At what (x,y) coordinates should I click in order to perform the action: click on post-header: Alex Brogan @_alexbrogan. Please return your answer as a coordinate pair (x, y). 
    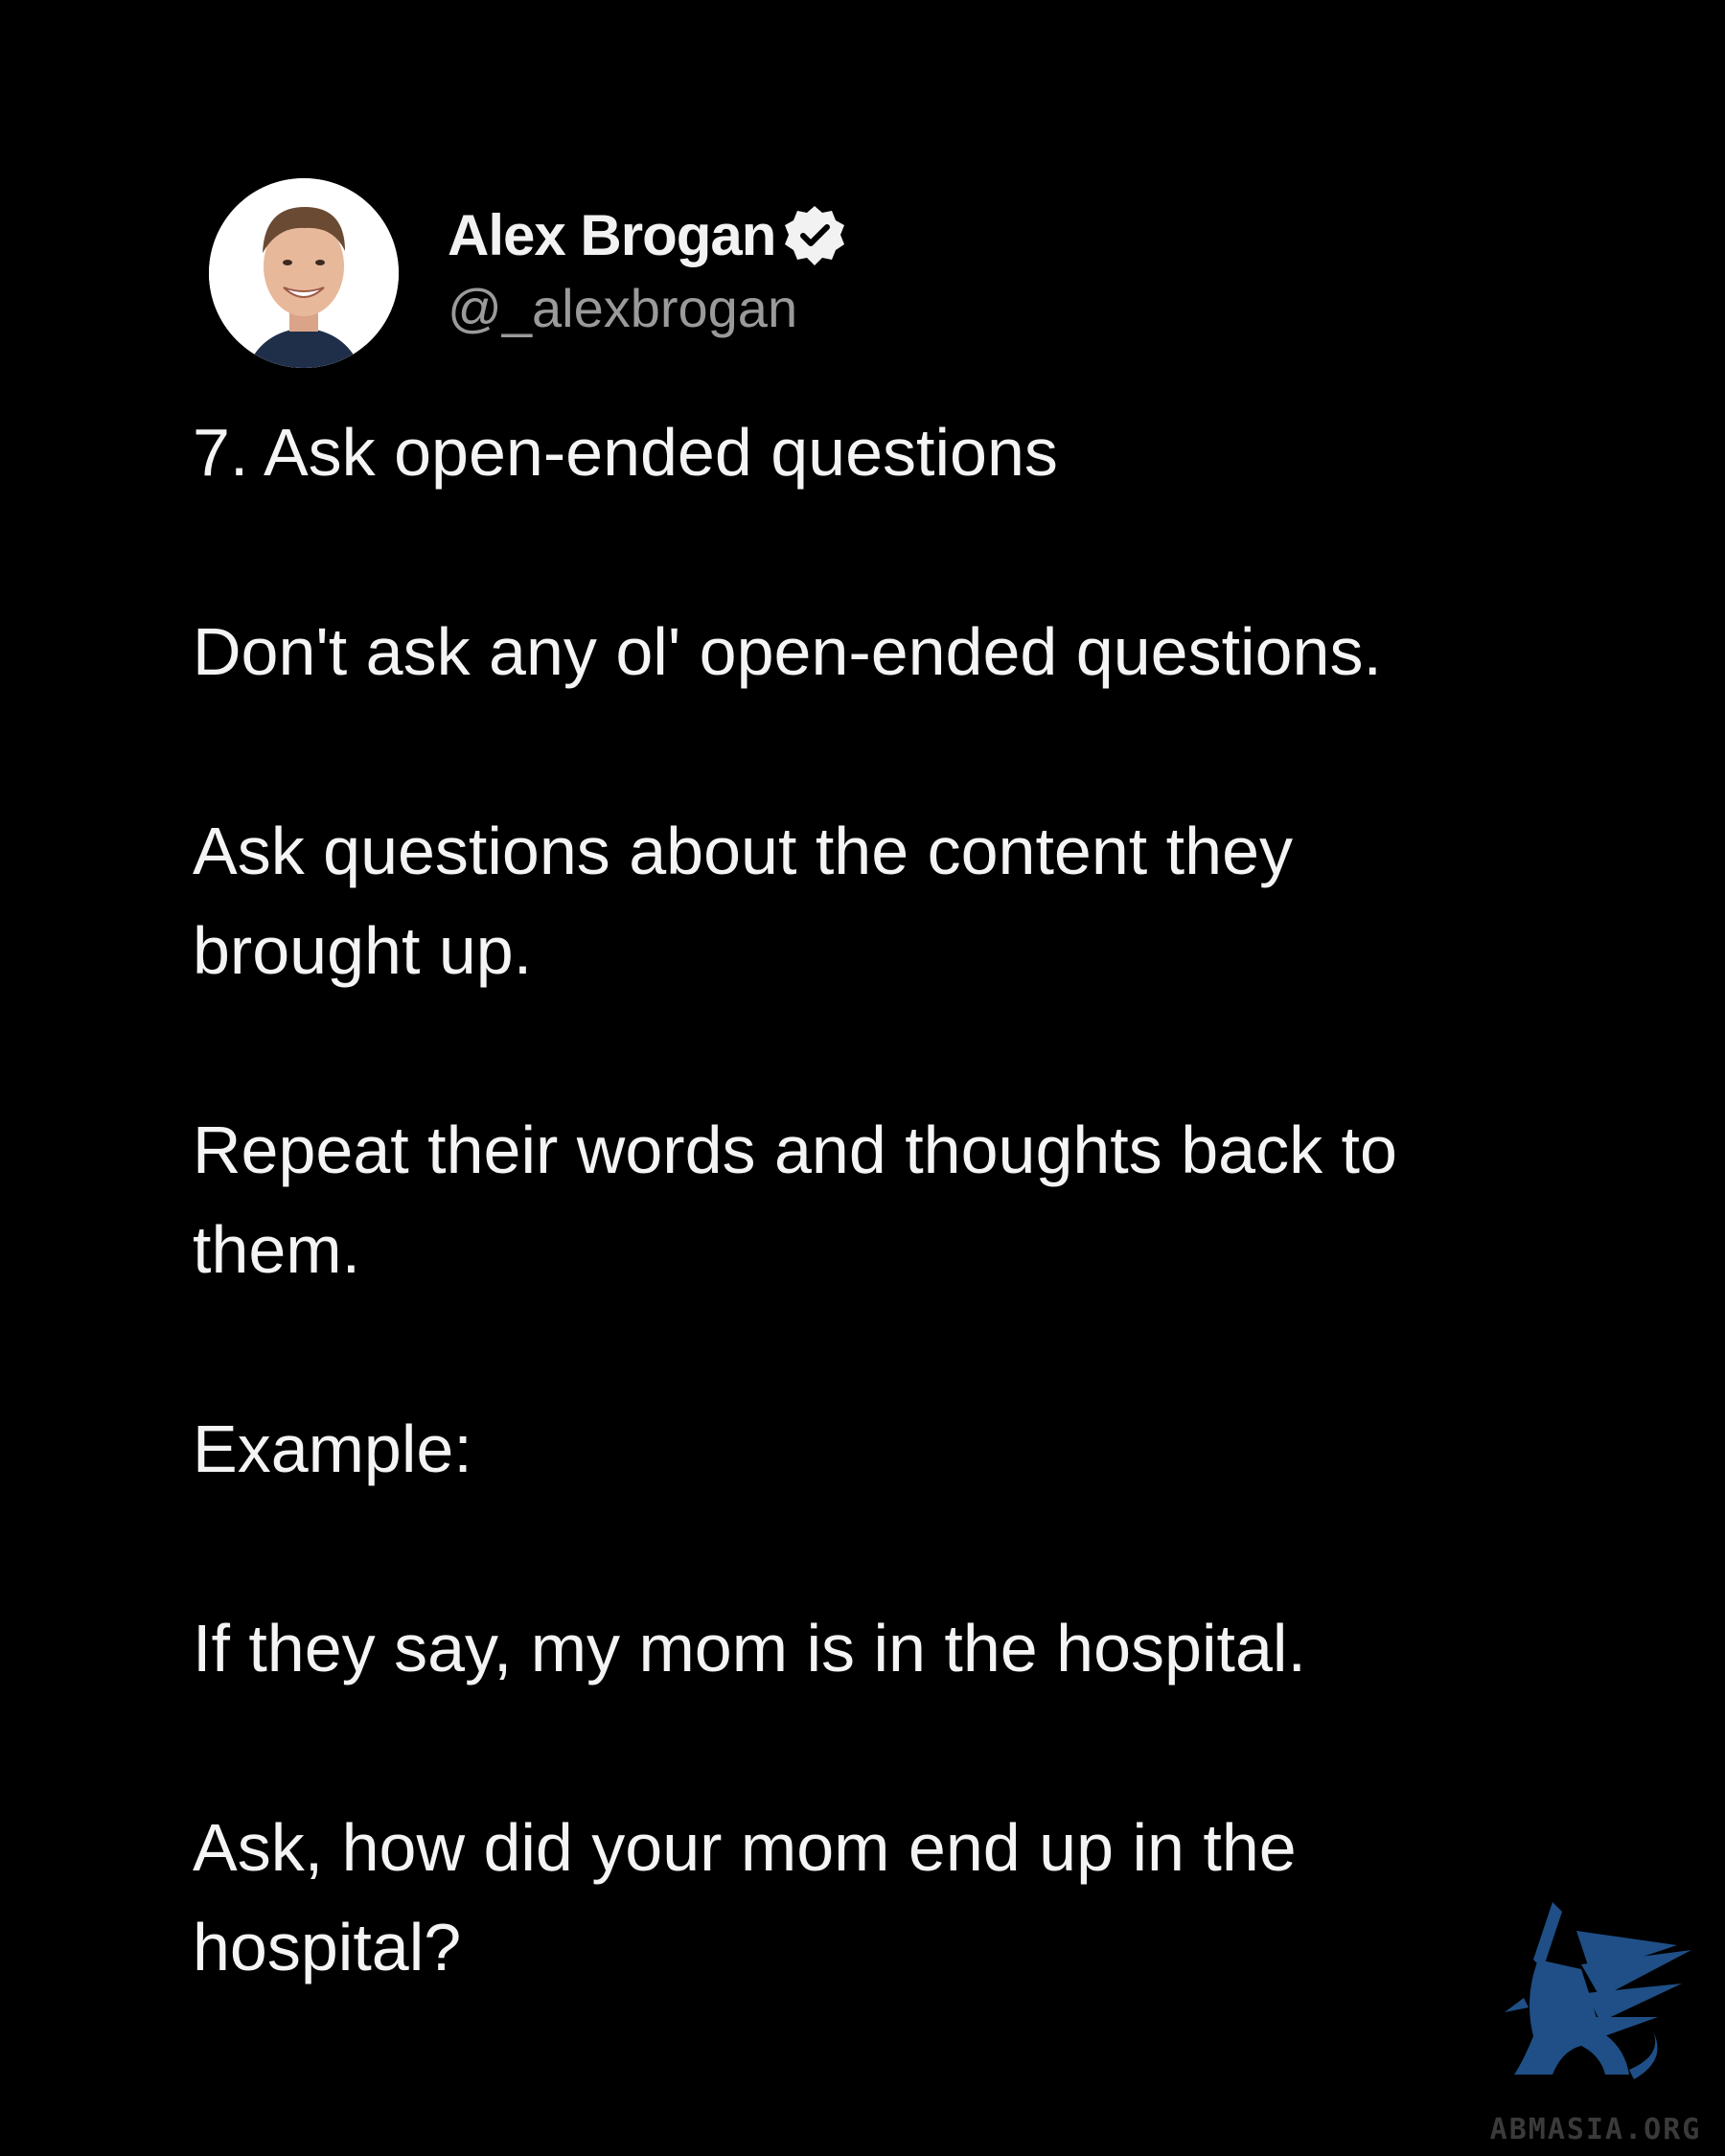
    Looking at the image, I should click on (784, 274).